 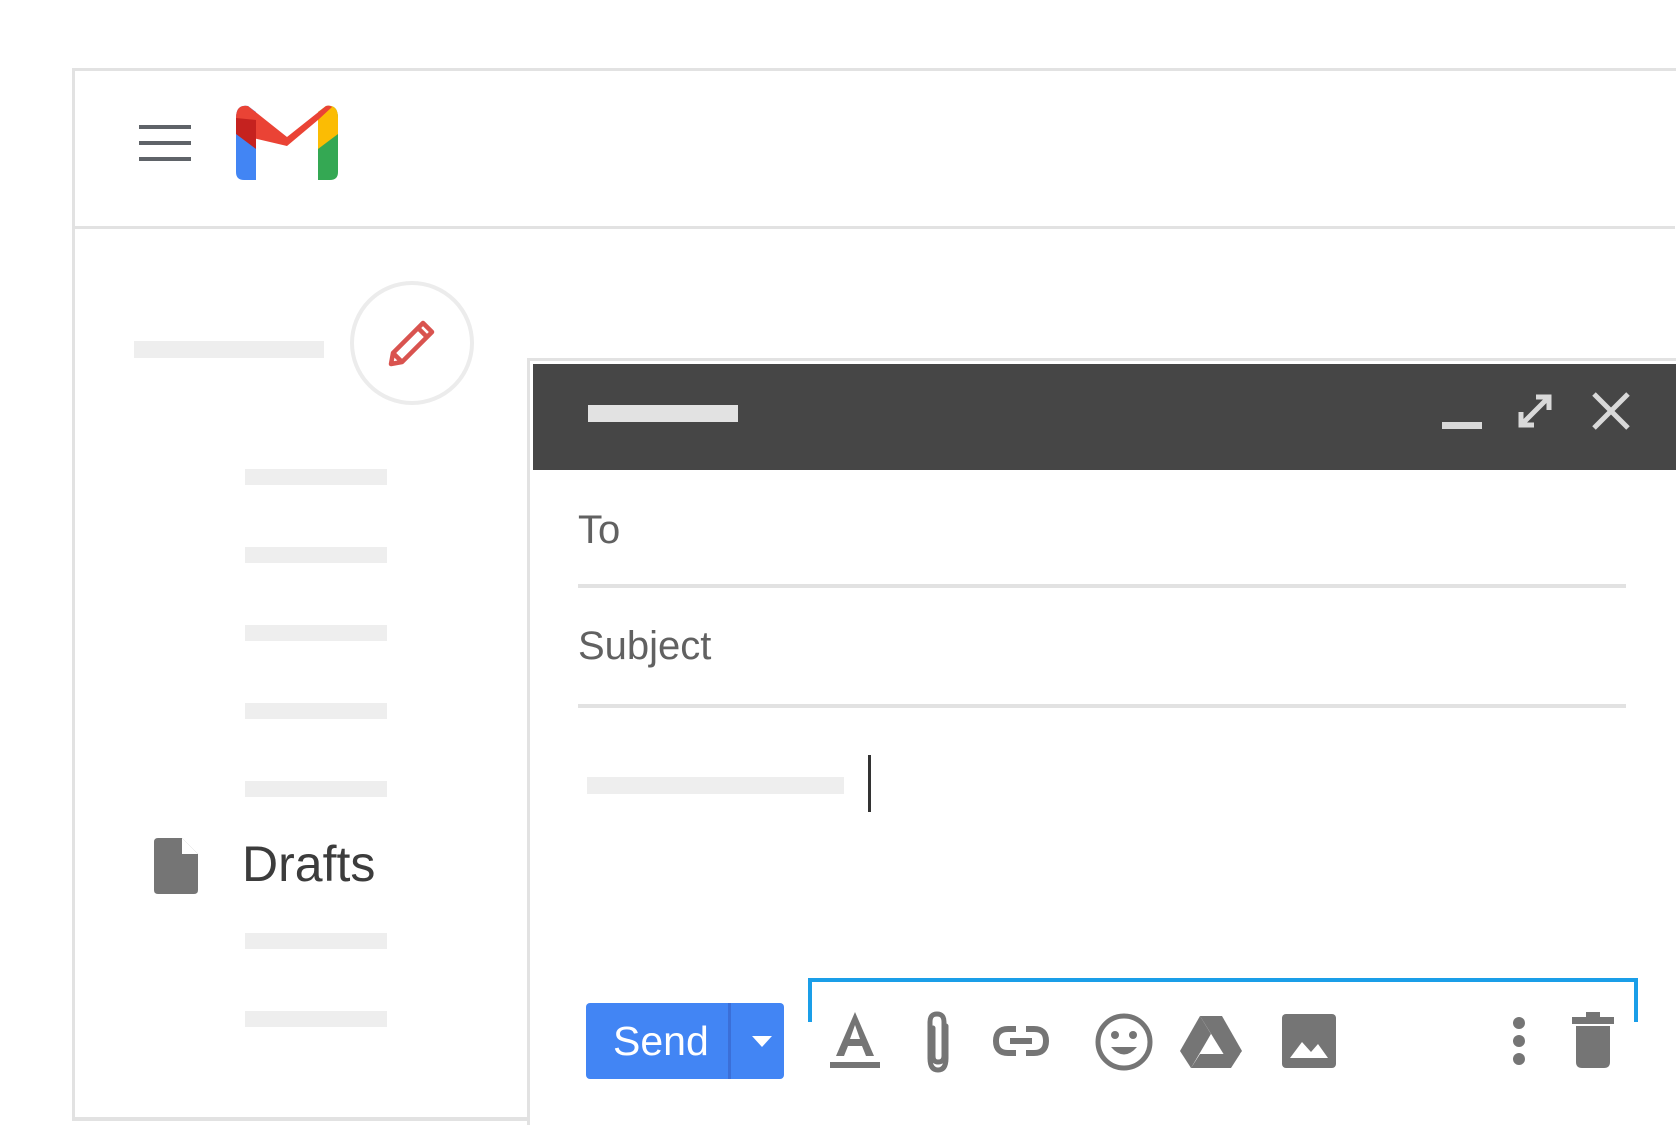 What do you see at coordinates (316, 1019) in the screenshot?
I see `sidebar-item-extra` at bounding box center [316, 1019].